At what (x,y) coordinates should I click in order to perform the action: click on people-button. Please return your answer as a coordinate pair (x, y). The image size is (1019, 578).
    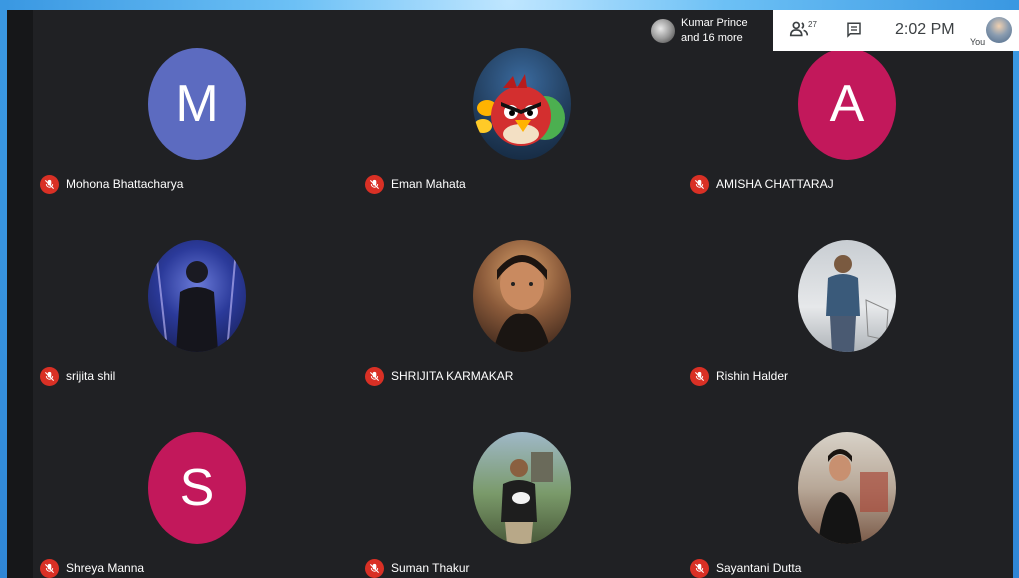
    Looking at the image, I should click on (806, 30).